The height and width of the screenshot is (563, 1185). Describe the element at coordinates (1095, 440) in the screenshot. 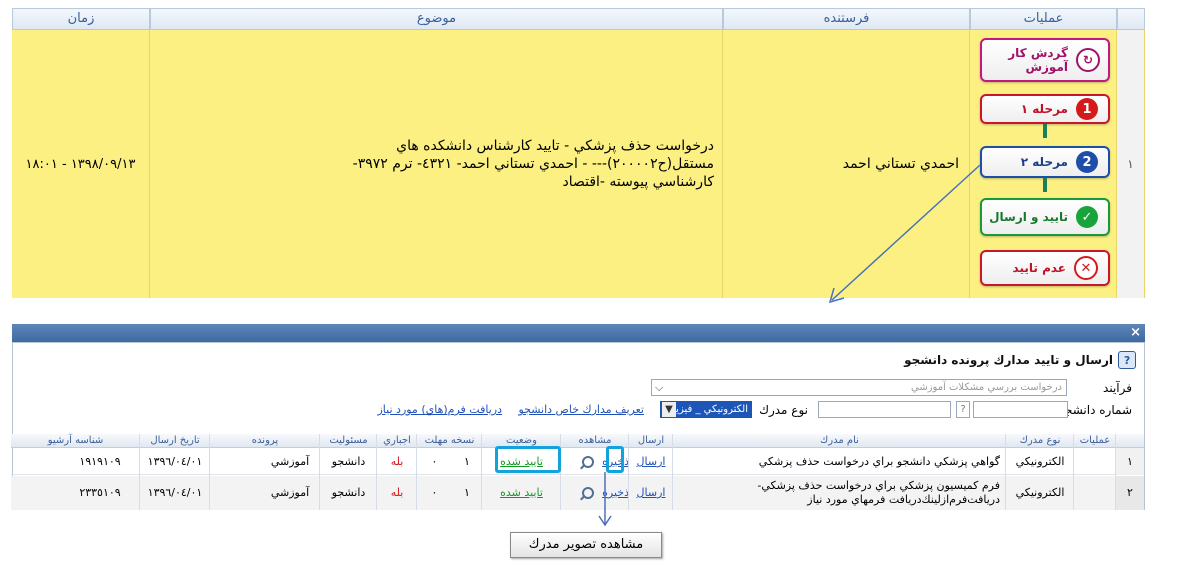

I see `col-ops: عمليات` at that location.